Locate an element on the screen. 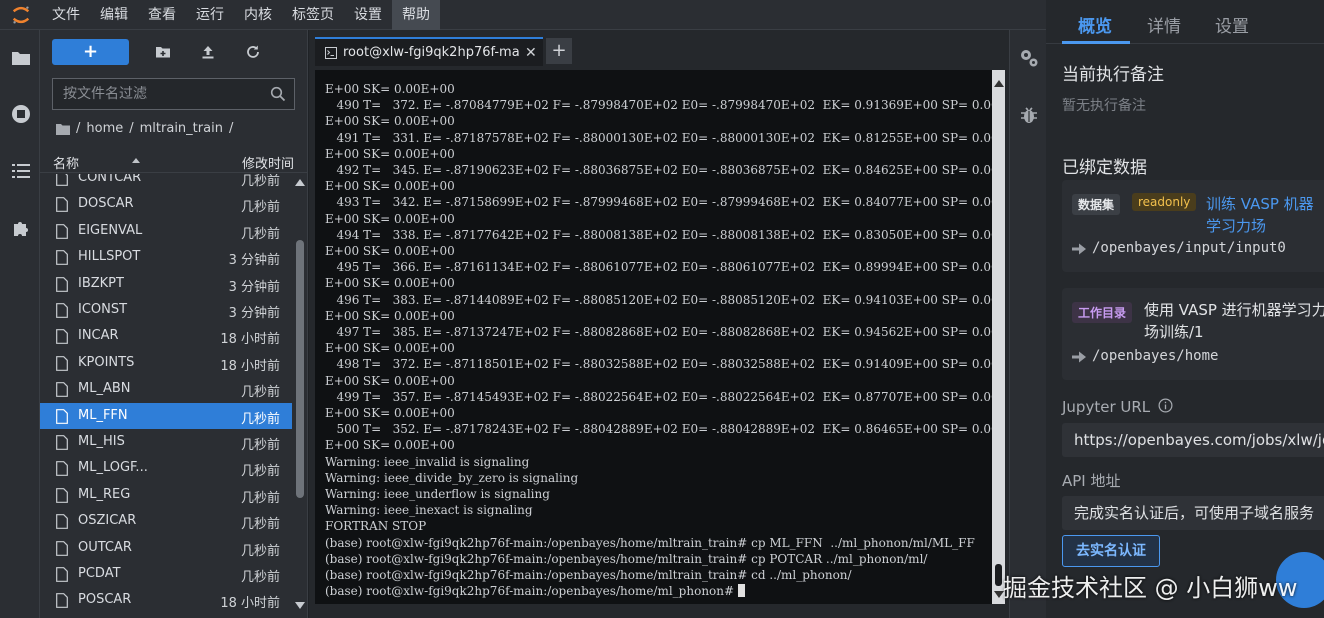  file-row: KPOINTS 18 小时前 is located at coordinates (166, 363).